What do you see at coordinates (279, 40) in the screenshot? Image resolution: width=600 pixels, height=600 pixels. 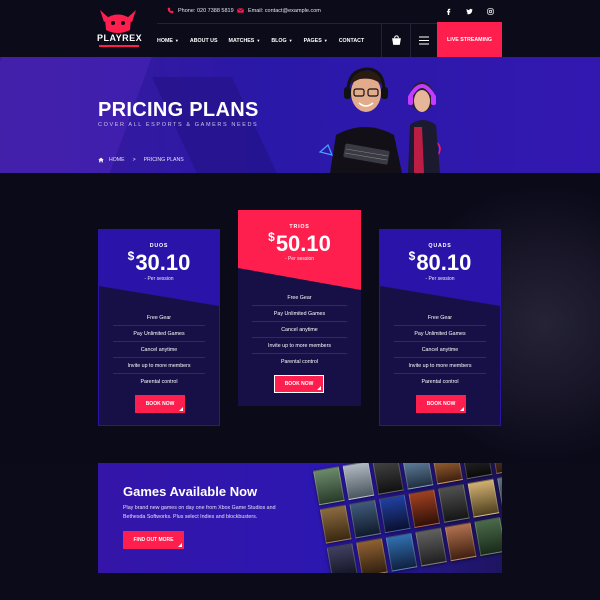 I see `nav-label: BLOG` at bounding box center [279, 40].